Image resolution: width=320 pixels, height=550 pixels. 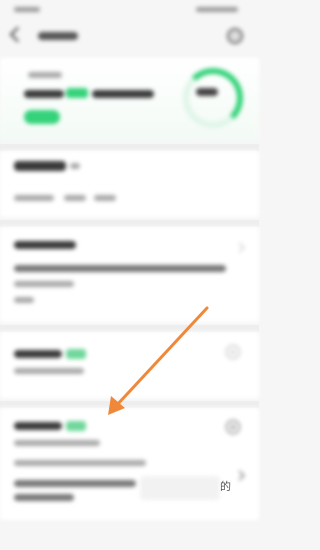 I want to click on personal-section-badge, so click(x=76, y=354).